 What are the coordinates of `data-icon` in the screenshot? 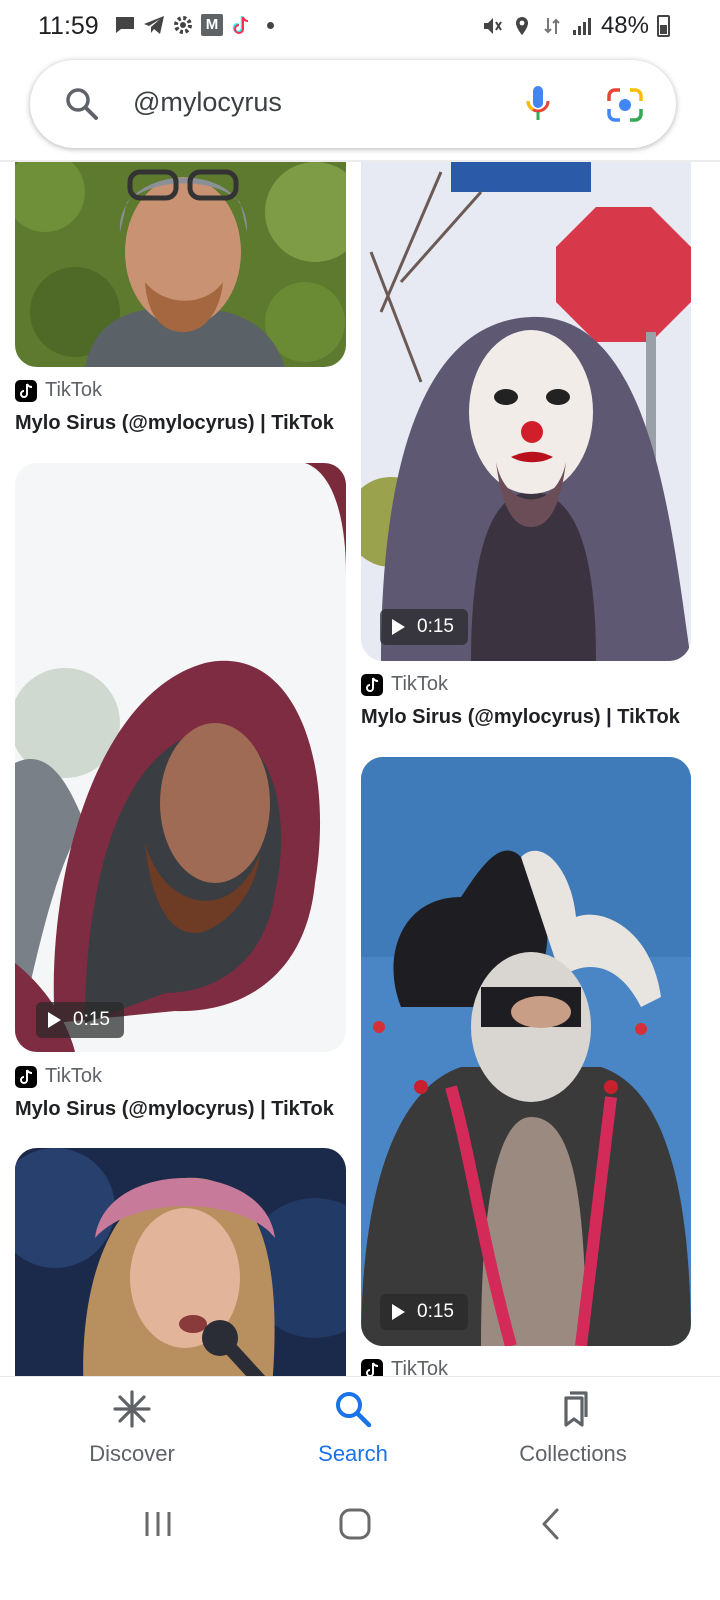 It's located at (552, 26).